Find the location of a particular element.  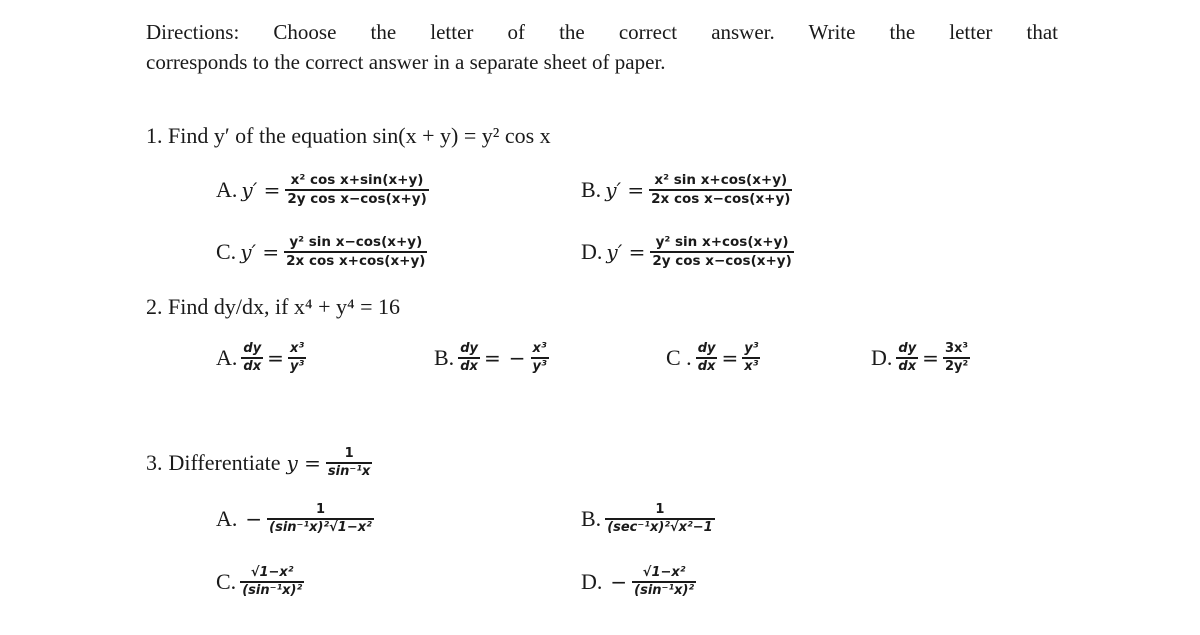

option-fraction: x² sin x+cos(x+y) 2x cos x−cos(x+y) is located at coordinates (721, 190).